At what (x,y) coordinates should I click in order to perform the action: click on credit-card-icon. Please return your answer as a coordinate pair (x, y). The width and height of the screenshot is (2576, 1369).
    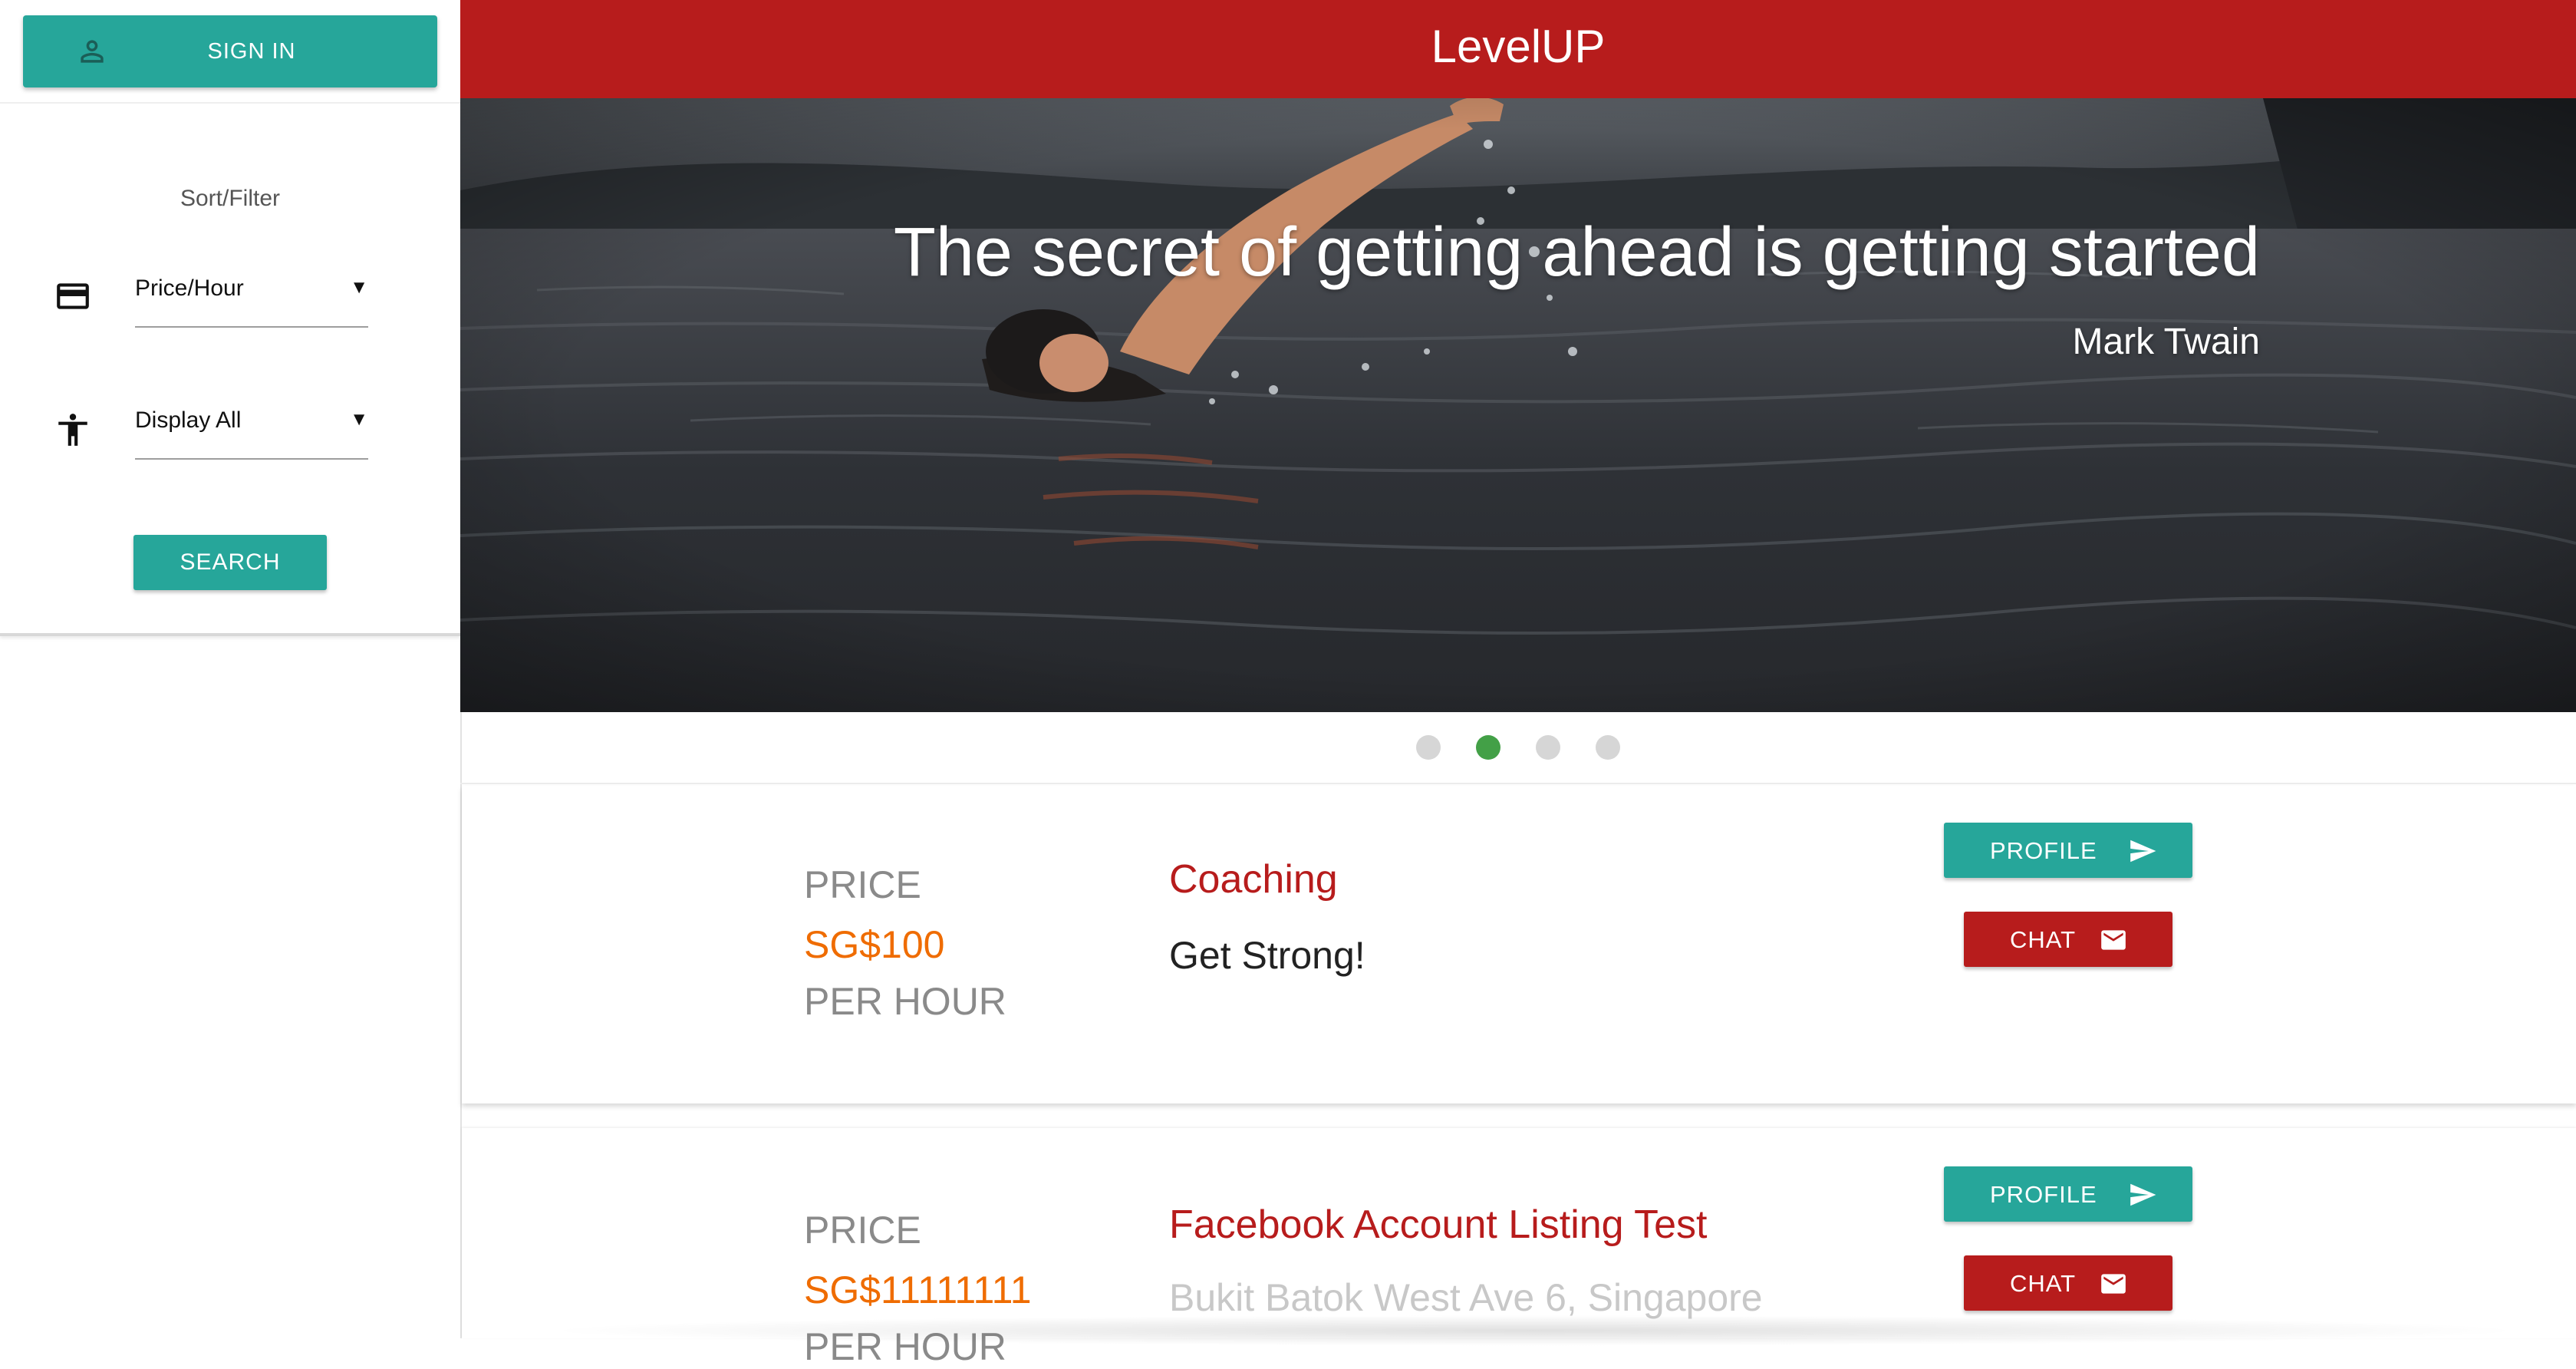
    Looking at the image, I should click on (73, 296).